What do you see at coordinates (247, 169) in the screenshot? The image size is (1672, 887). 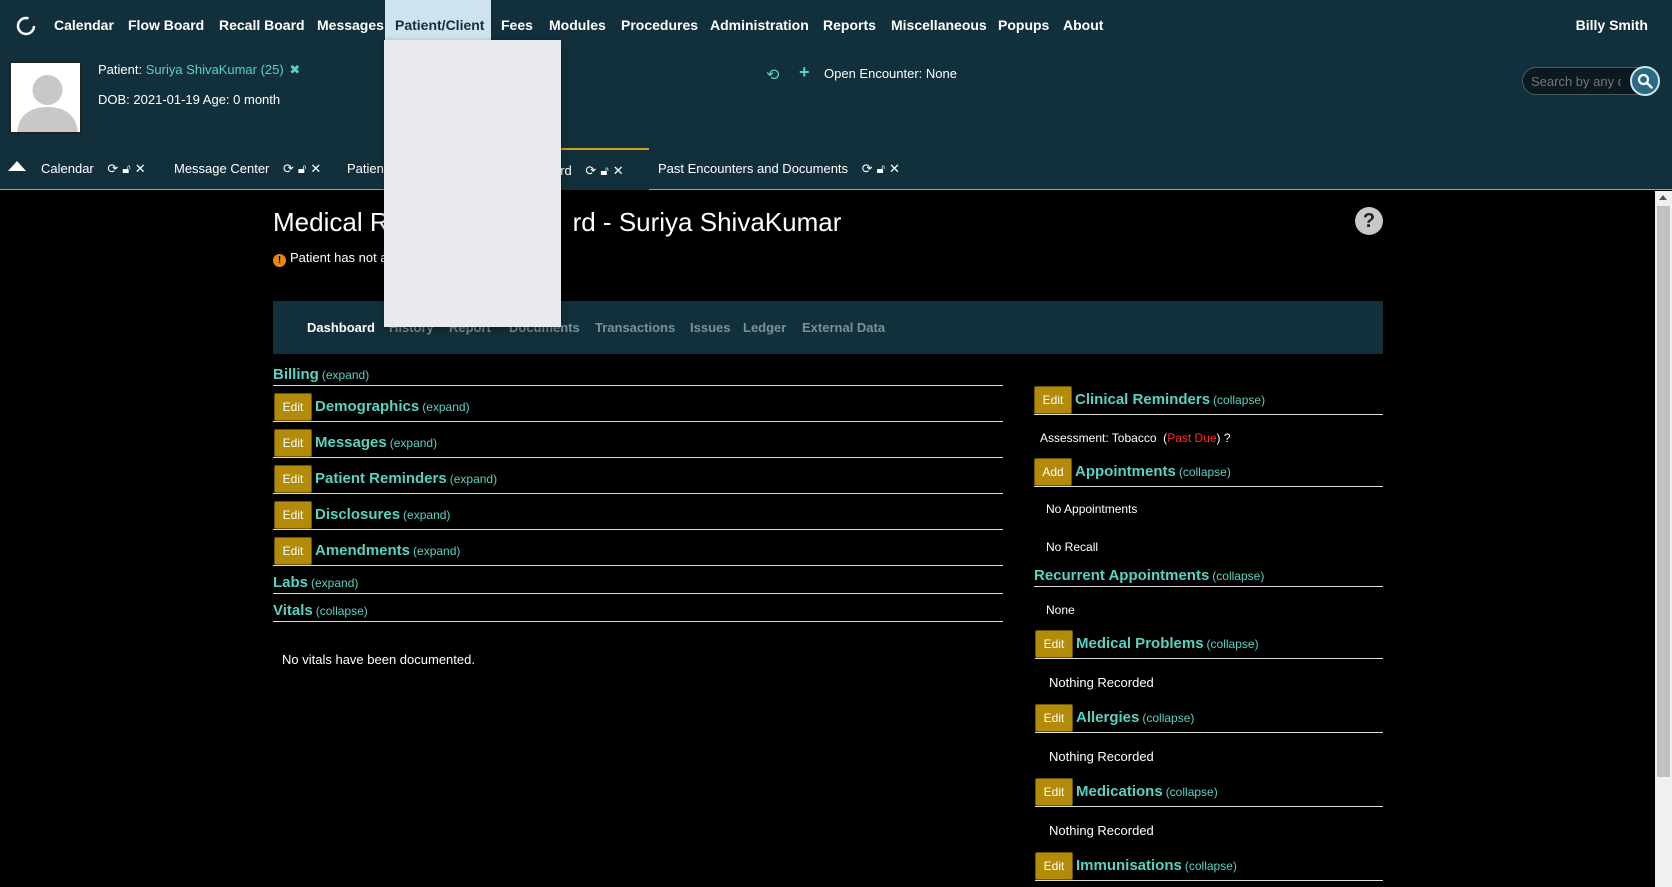 I see `tab-message-center: Message Center ⟳ 🔓︎ ✕` at bounding box center [247, 169].